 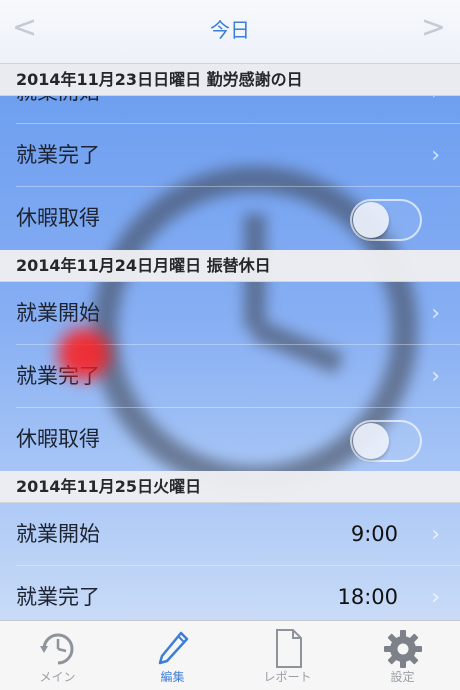 I want to click on row-work-end-nov-25: 就業完了 18:00 ›, so click(x=230, y=593).